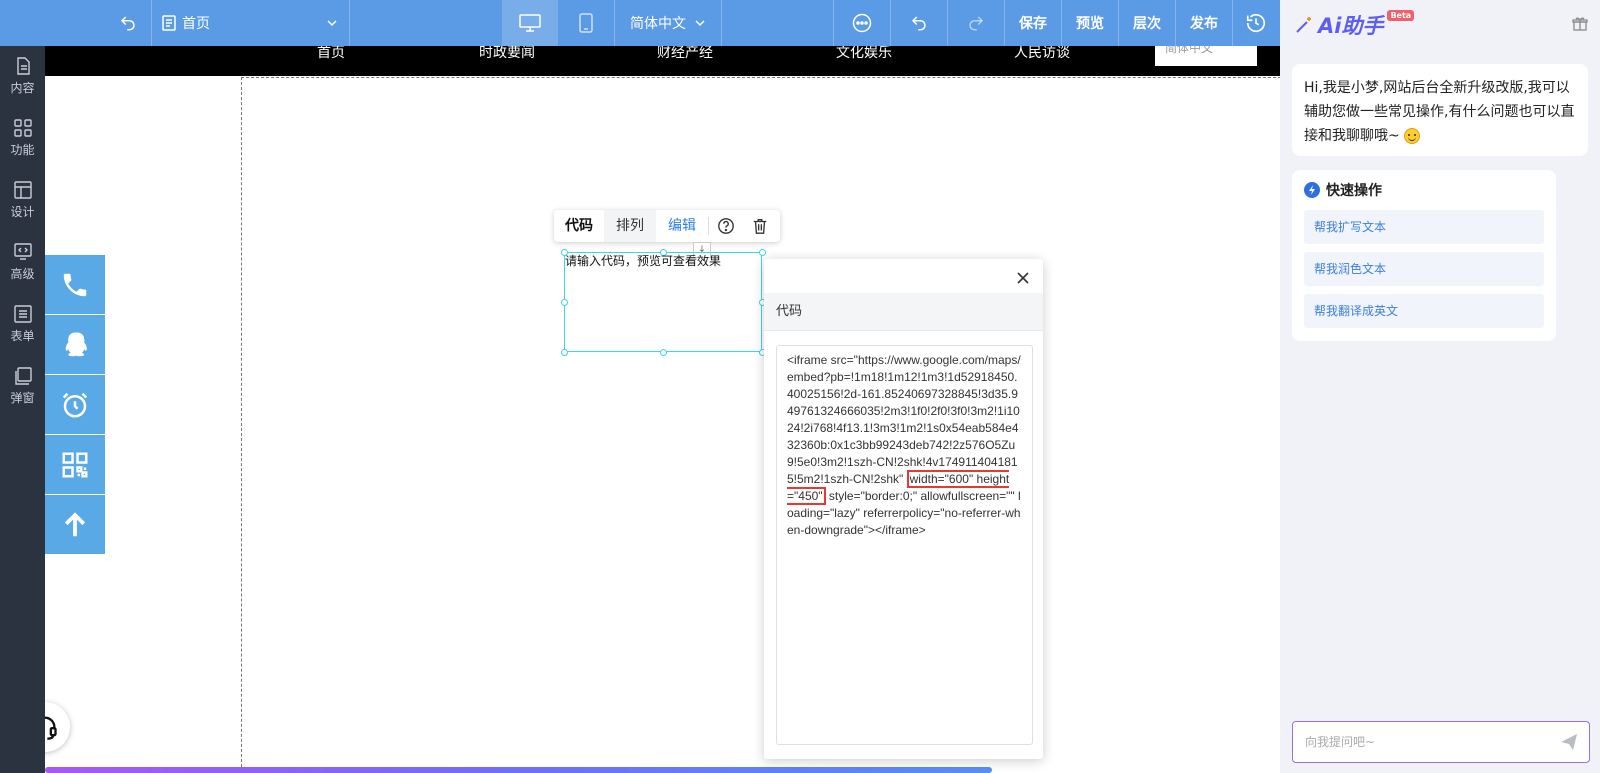  Describe the element at coordinates (1206, 56) in the screenshot. I see `site-language-select: 简体中文` at that location.